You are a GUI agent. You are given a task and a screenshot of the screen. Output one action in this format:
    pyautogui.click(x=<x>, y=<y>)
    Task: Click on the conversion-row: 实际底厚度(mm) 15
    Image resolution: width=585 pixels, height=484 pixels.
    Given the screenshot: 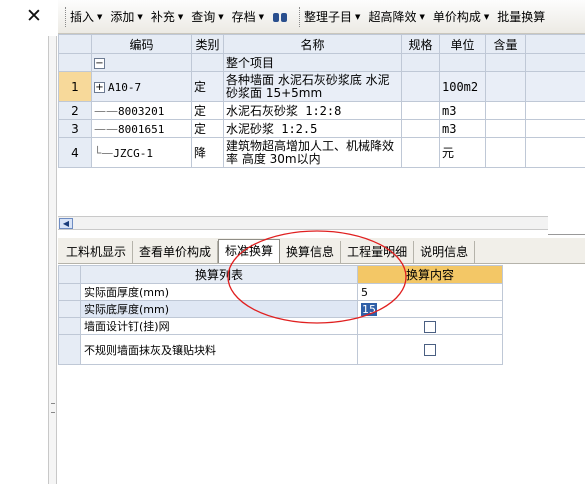 What is the action you would take?
    pyautogui.click(x=280, y=309)
    